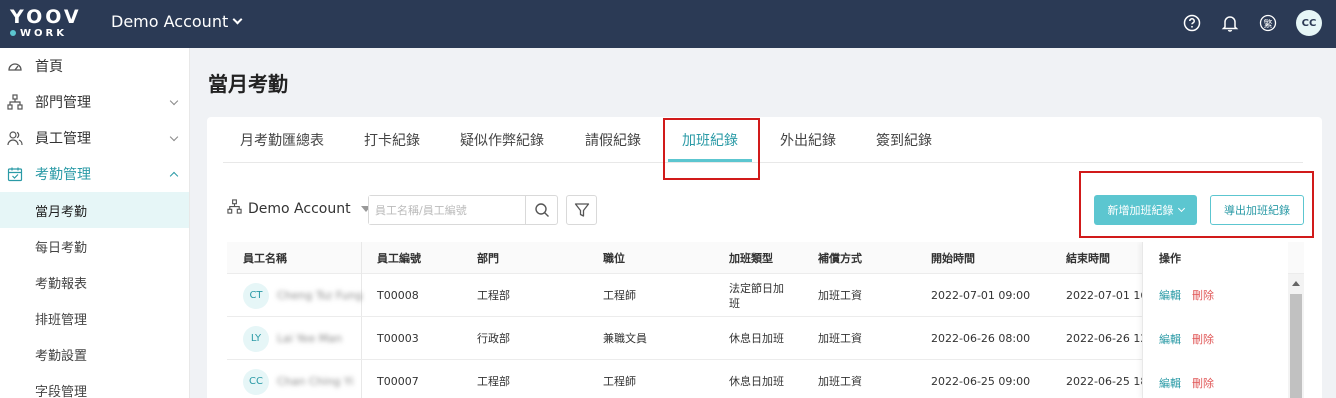 Image resolution: width=1336 pixels, height=398 pixels. I want to click on sidebar-subitem-monthly-attendance: 當月考勤, so click(94, 210).